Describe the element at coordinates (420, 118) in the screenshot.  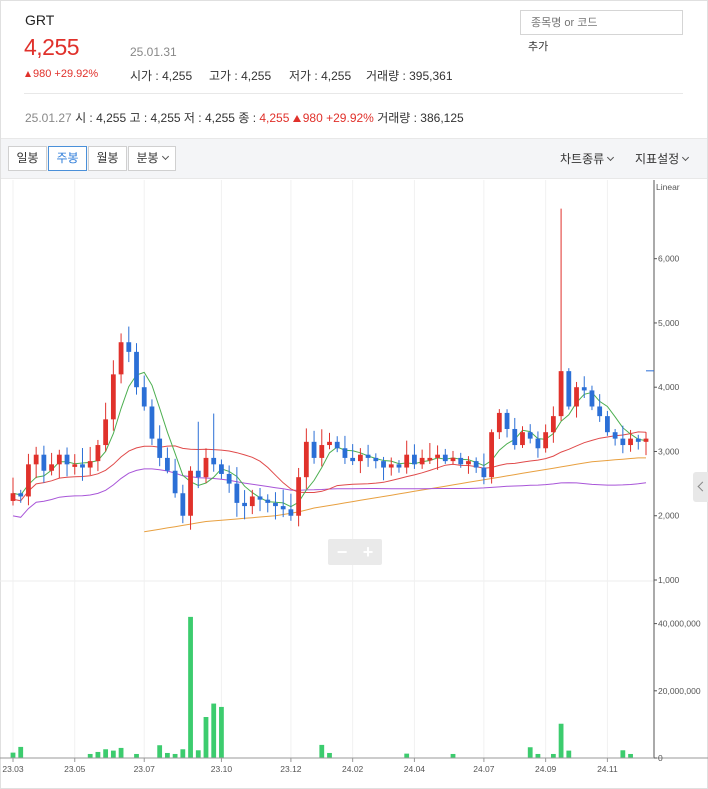
I see `hover-volume: 거래량 : 386,125` at that location.